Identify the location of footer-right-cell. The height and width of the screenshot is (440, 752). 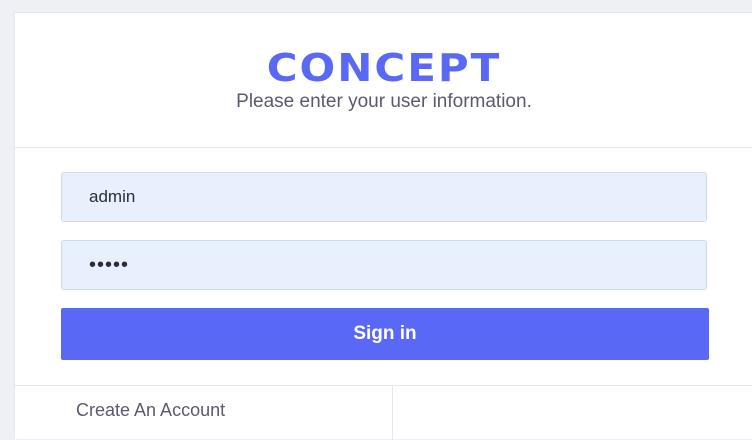
(572, 413).